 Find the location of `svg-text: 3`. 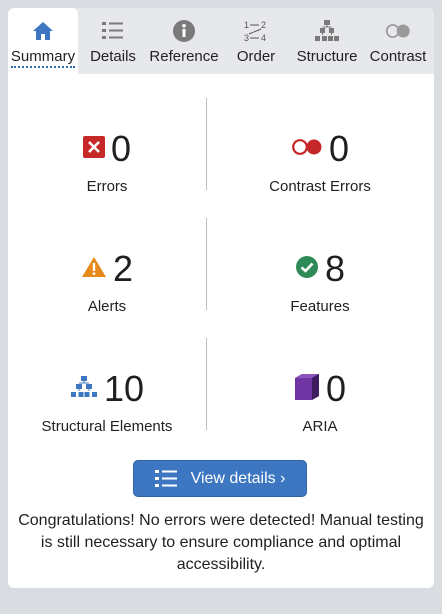

svg-text: 3 is located at coordinates (246, 38).